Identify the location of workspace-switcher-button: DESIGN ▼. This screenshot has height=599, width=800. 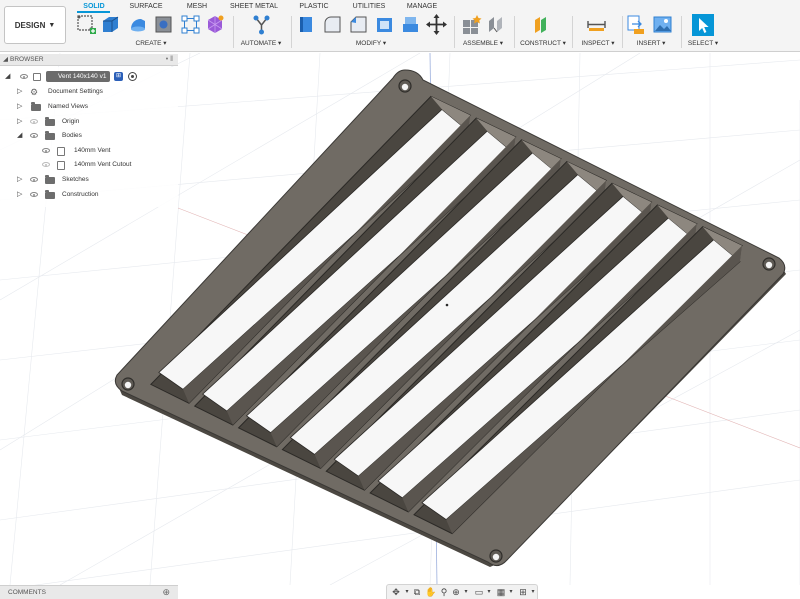
(35, 25).